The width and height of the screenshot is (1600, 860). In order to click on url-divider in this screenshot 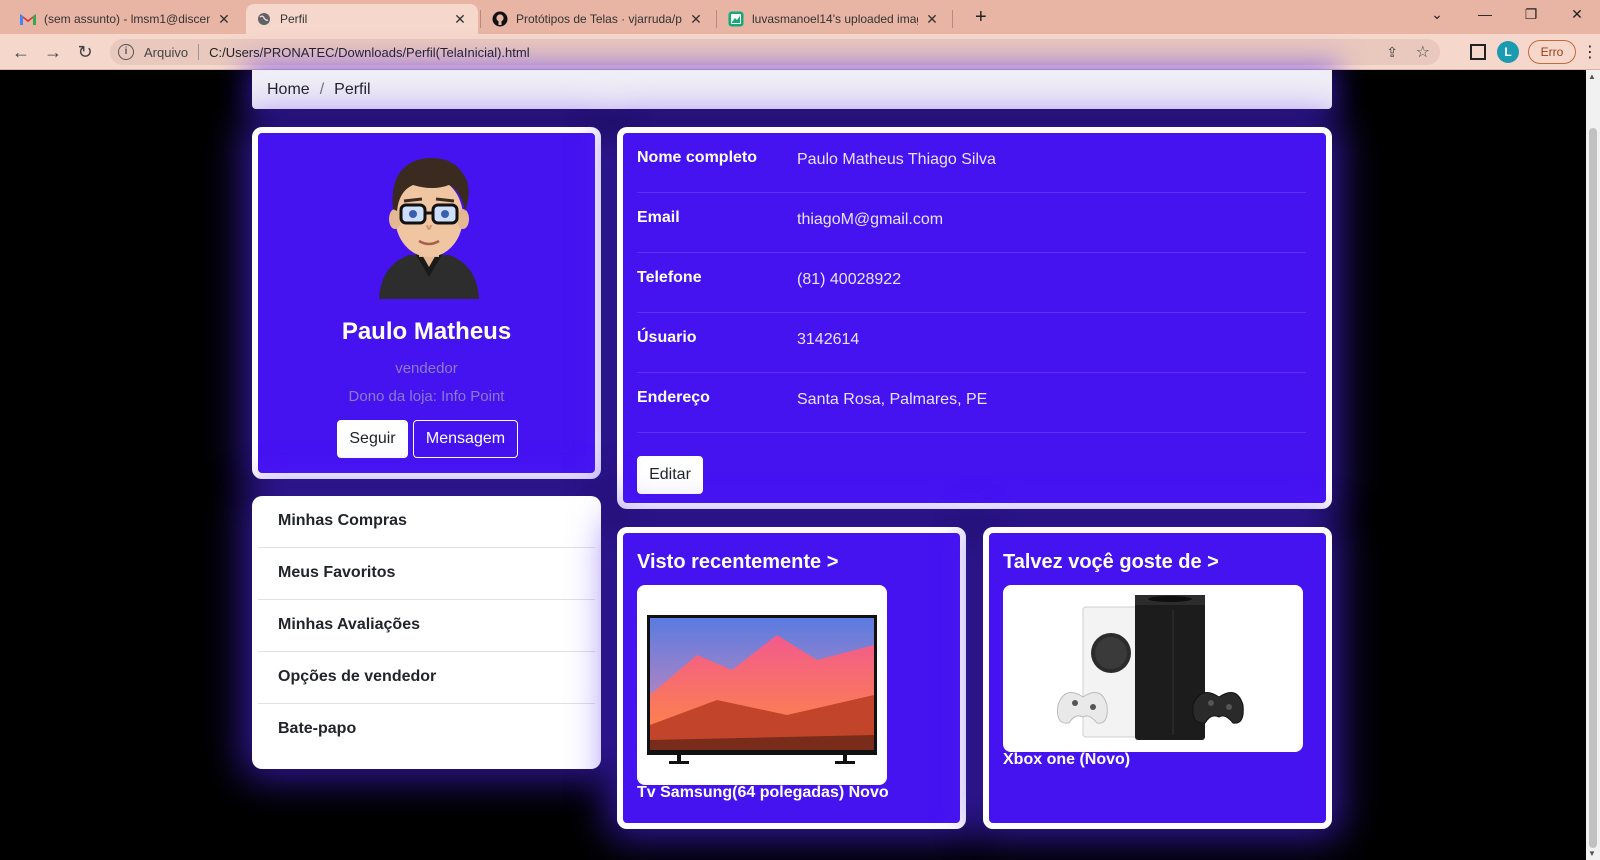, I will do `click(199, 52)`.